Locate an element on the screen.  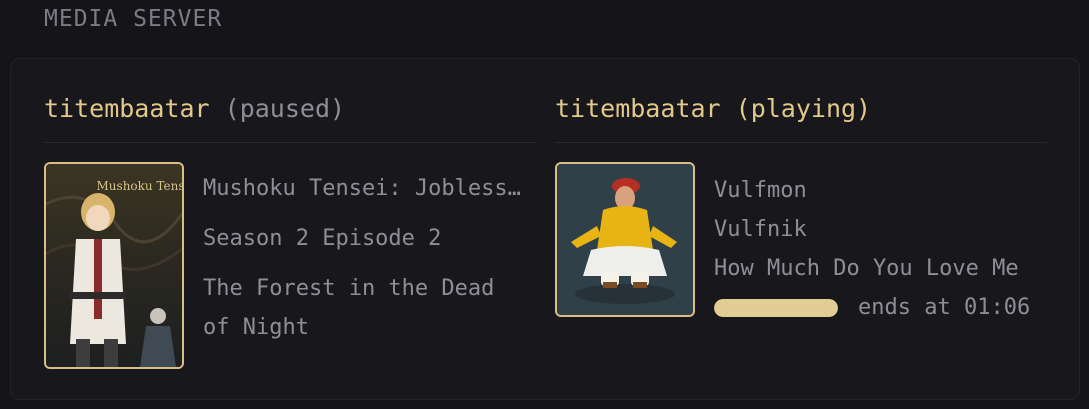
playback-progress-row: ends at 01:06 is located at coordinates (879, 307).